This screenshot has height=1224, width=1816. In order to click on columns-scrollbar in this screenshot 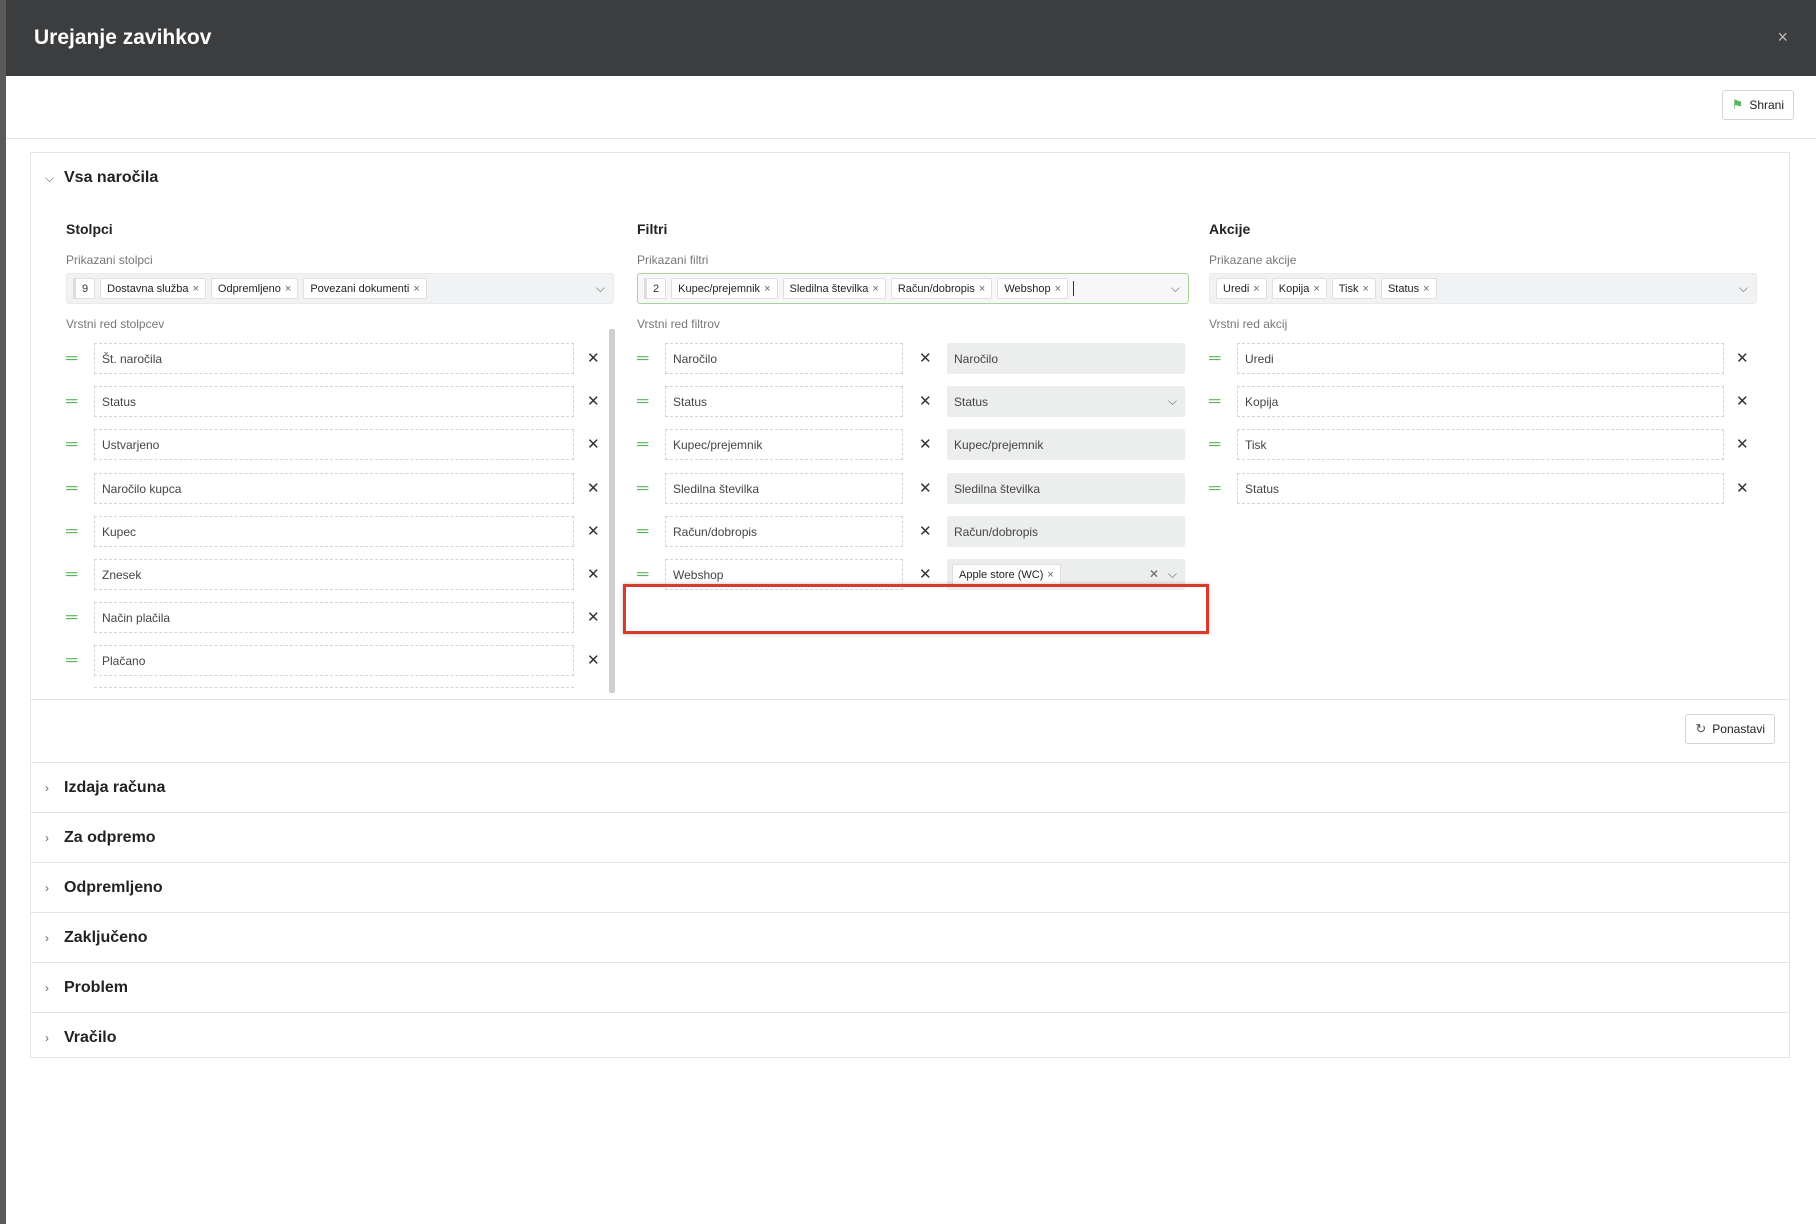, I will do `click(612, 511)`.